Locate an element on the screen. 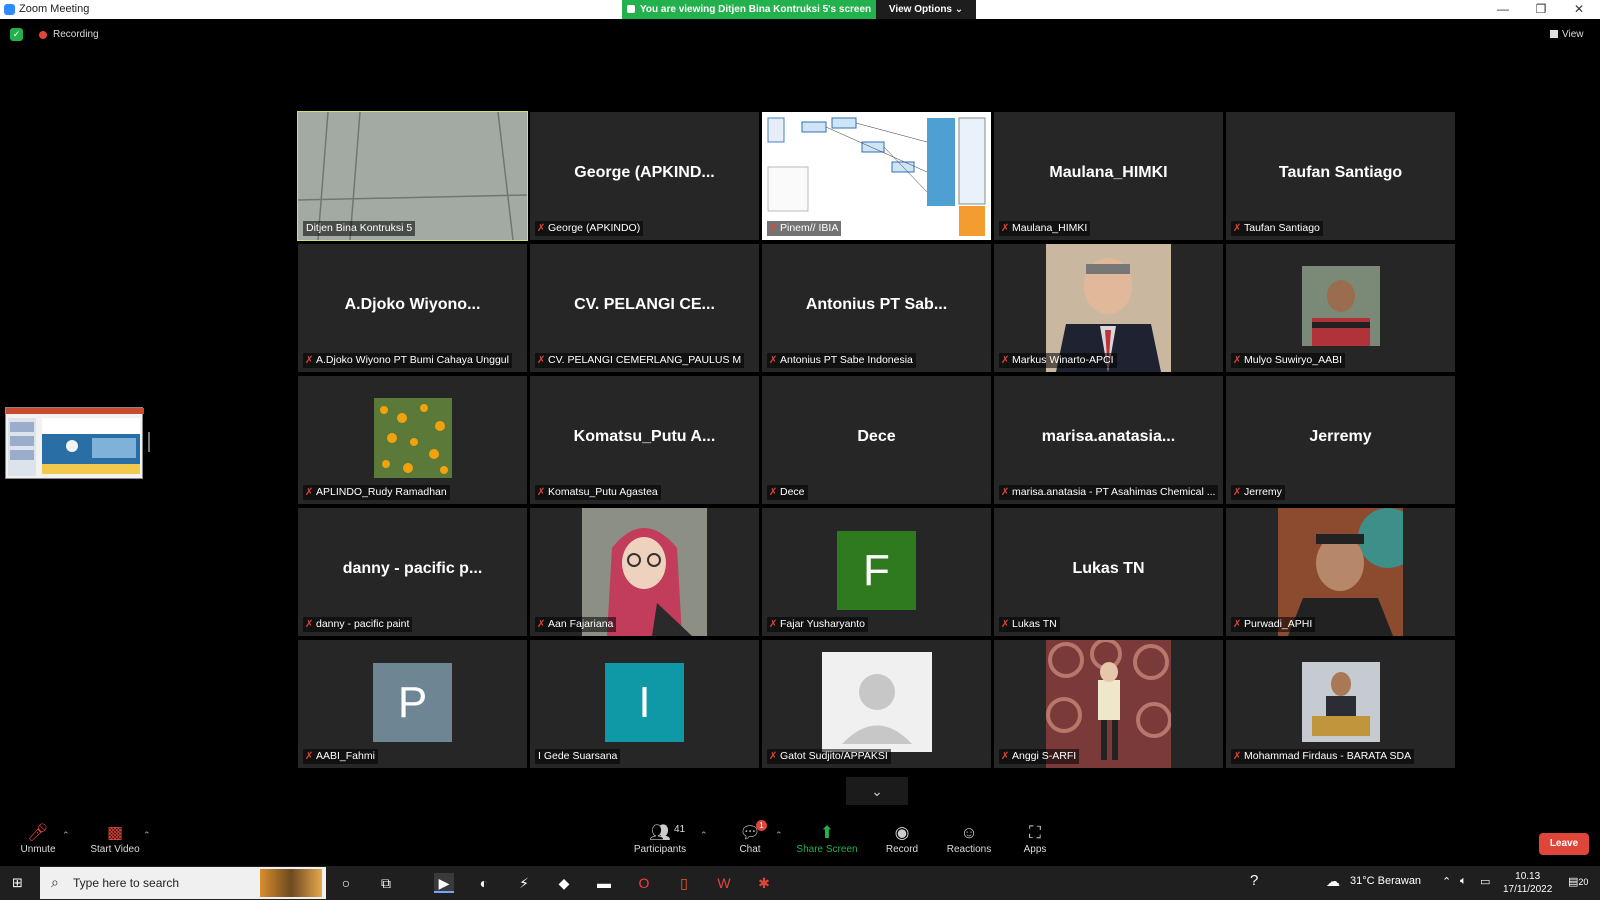 This screenshot has width=1600, height=900. view-options-button: View Options ⌄ is located at coordinates (926, 9).